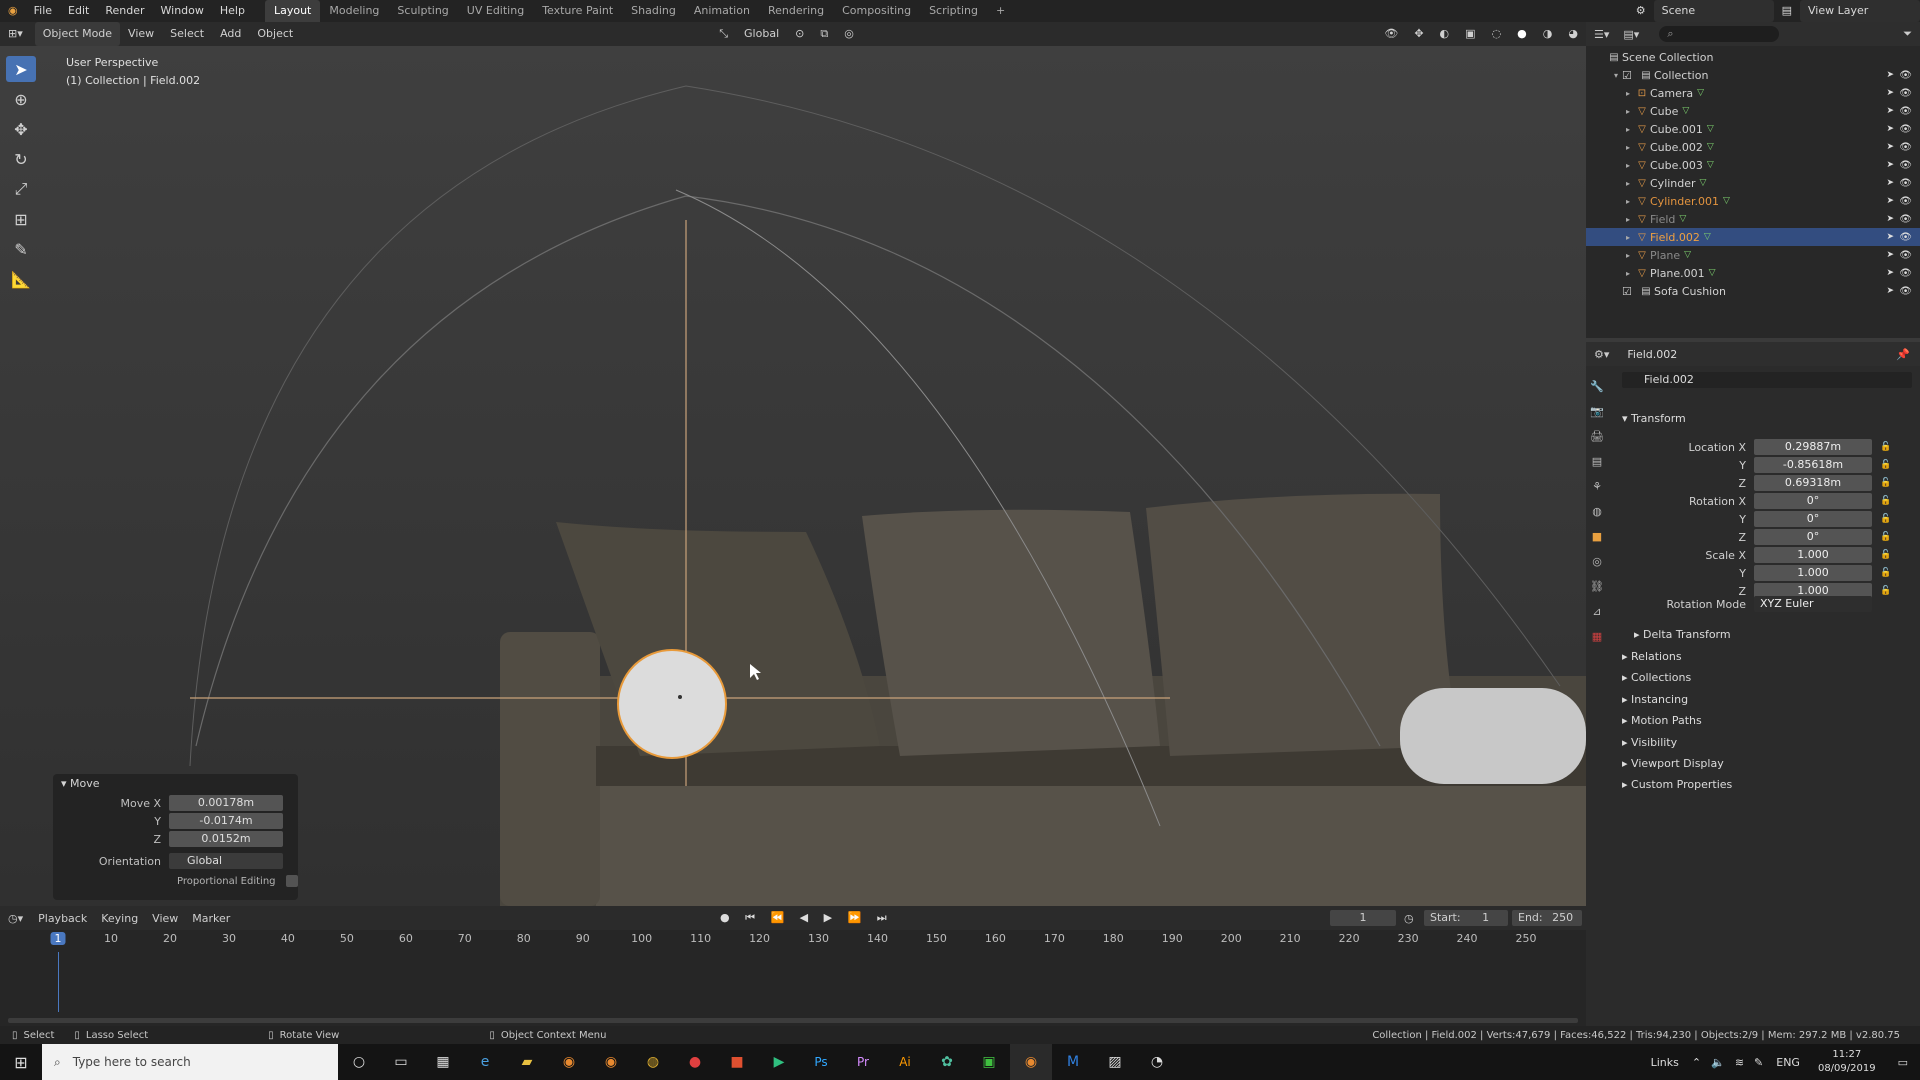  I want to click on frame-tick: 240, so click(1467, 938).